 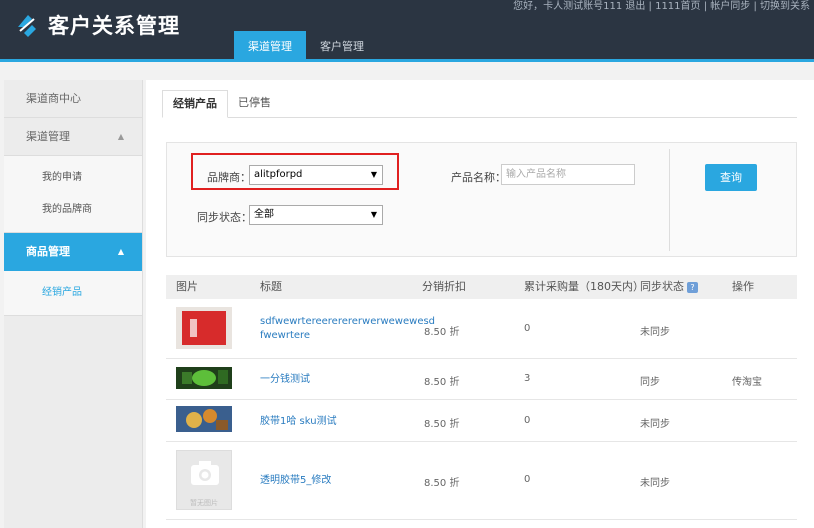 What do you see at coordinates (584, 286) in the screenshot?
I see `col-purchase-qty: 累计采购量（180天内）` at bounding box center [584, 286].